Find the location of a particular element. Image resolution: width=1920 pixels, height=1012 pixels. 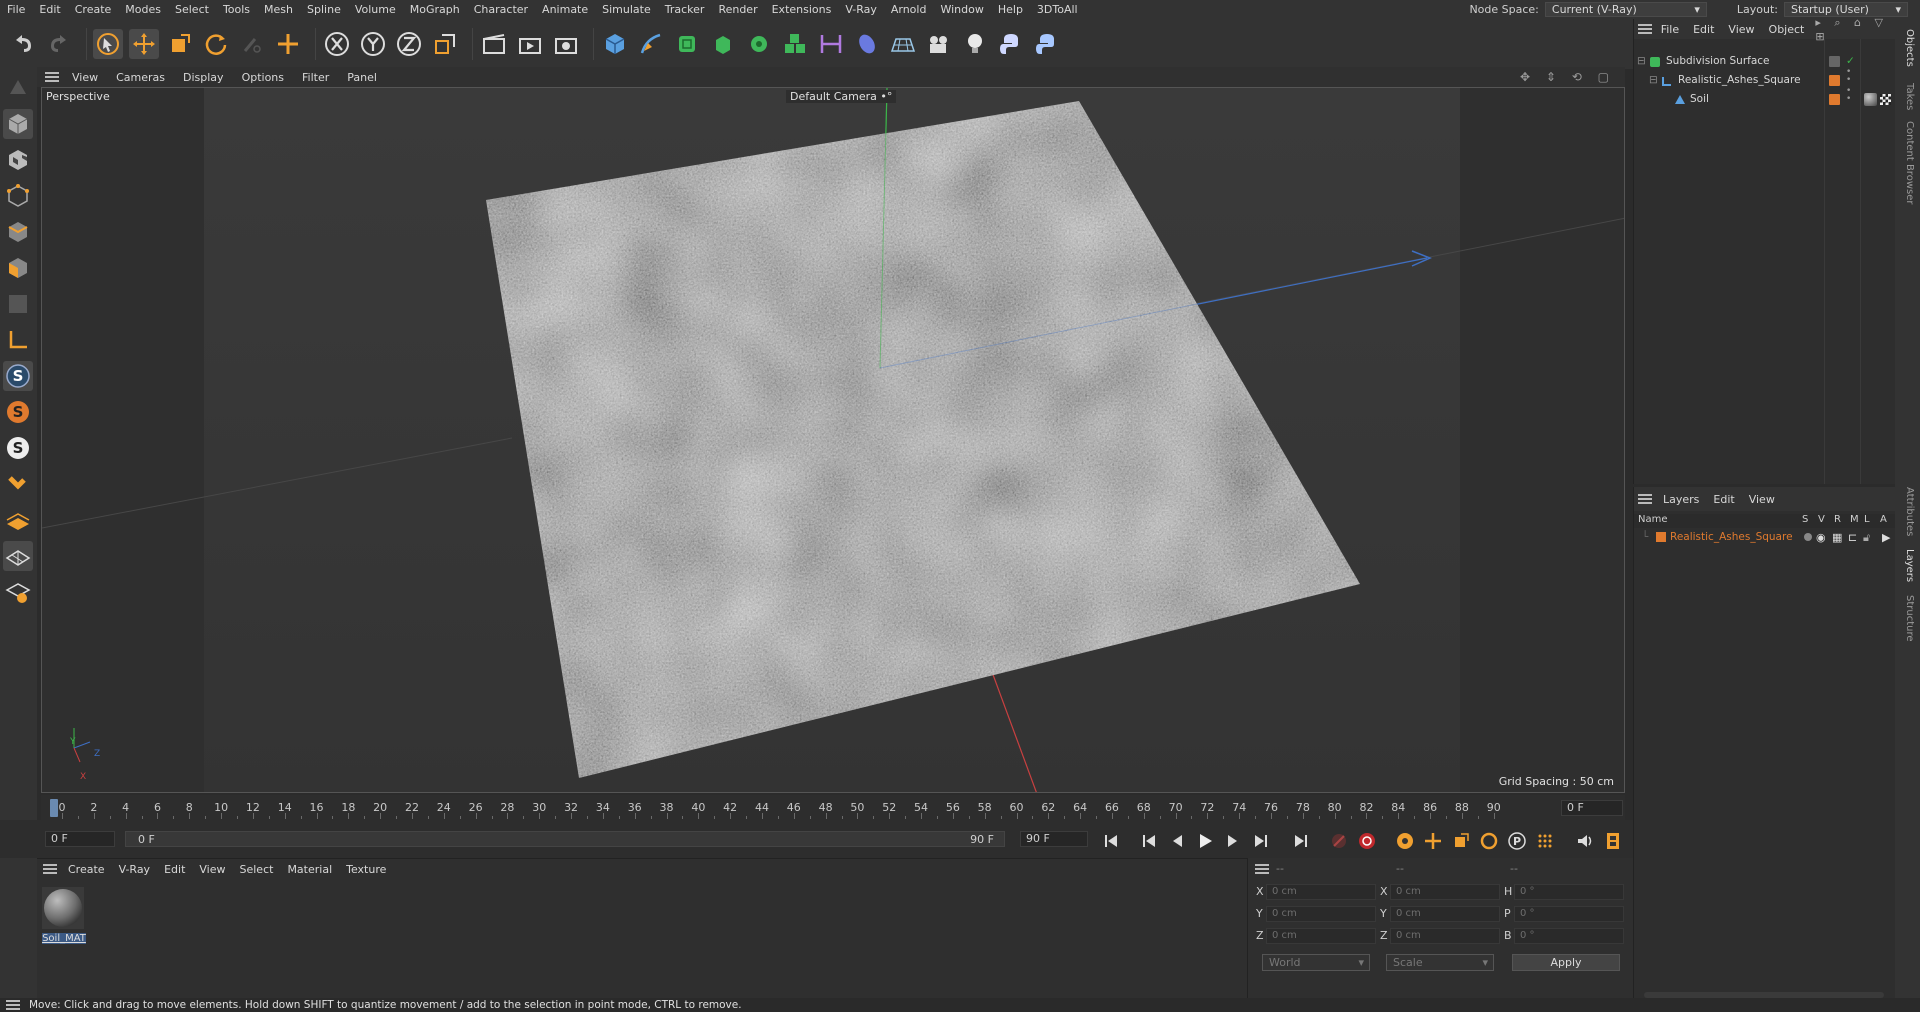

layer-color-swatch is located at coordinates (1661, 537).